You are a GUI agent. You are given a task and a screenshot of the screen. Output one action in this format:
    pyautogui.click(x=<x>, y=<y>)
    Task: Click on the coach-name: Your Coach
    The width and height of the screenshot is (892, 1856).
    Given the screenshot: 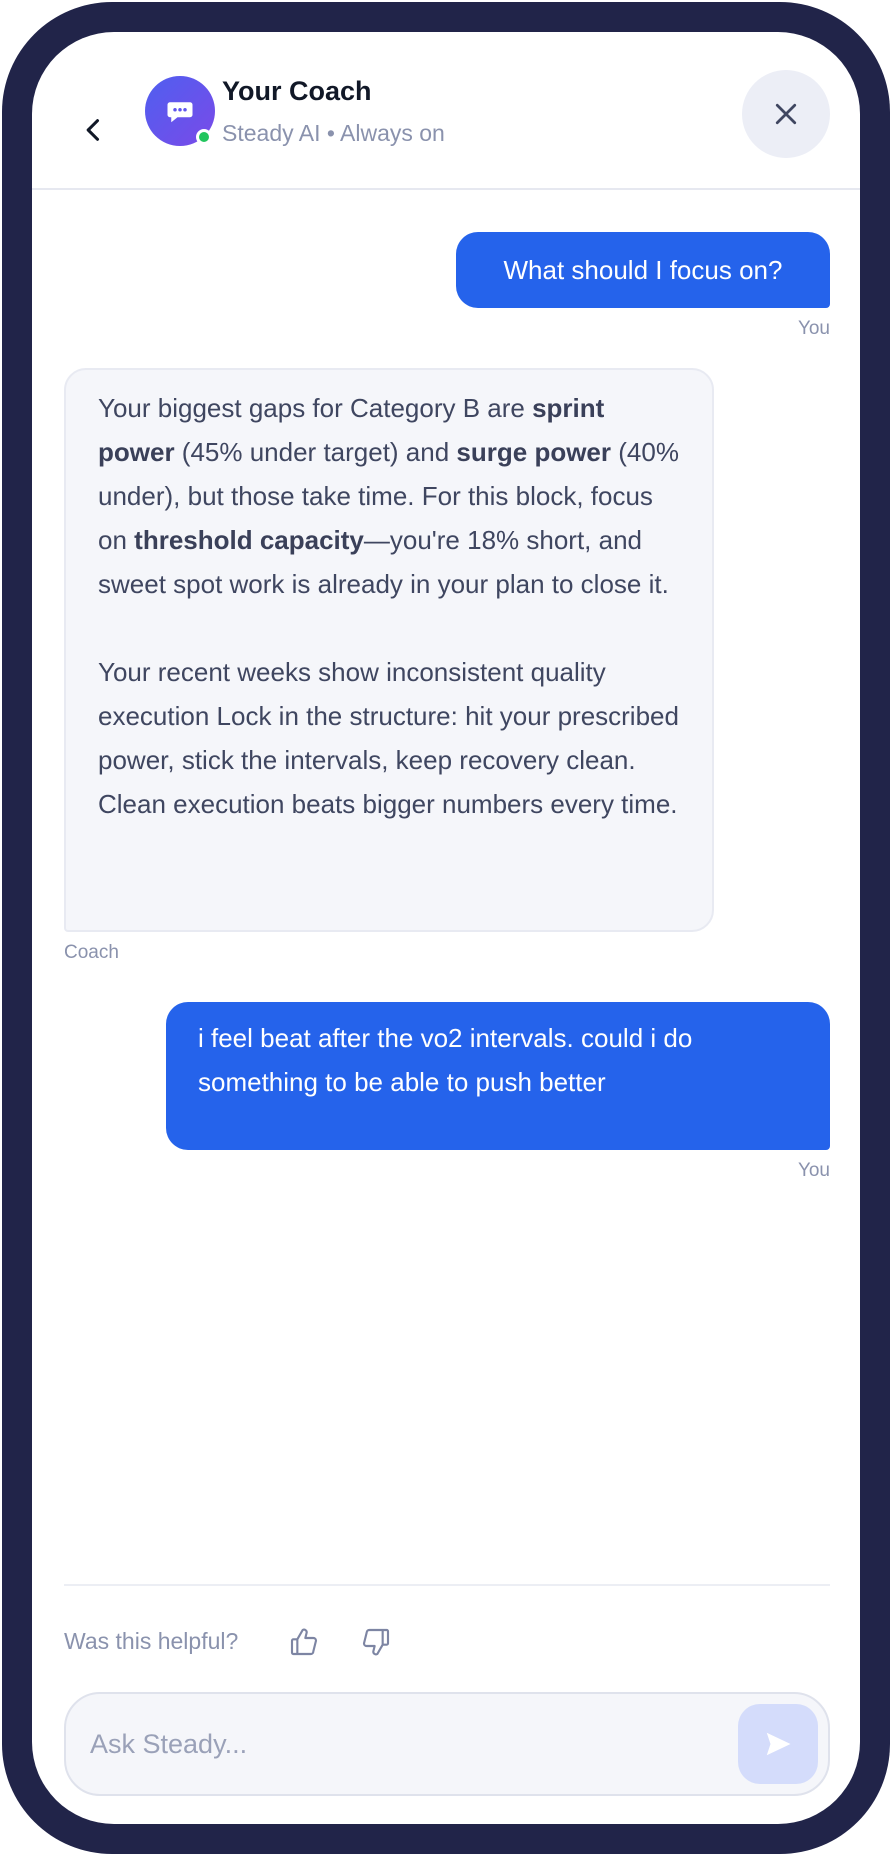 What is the action you would take?
    pyautogui.click(x=297, y=91)
    